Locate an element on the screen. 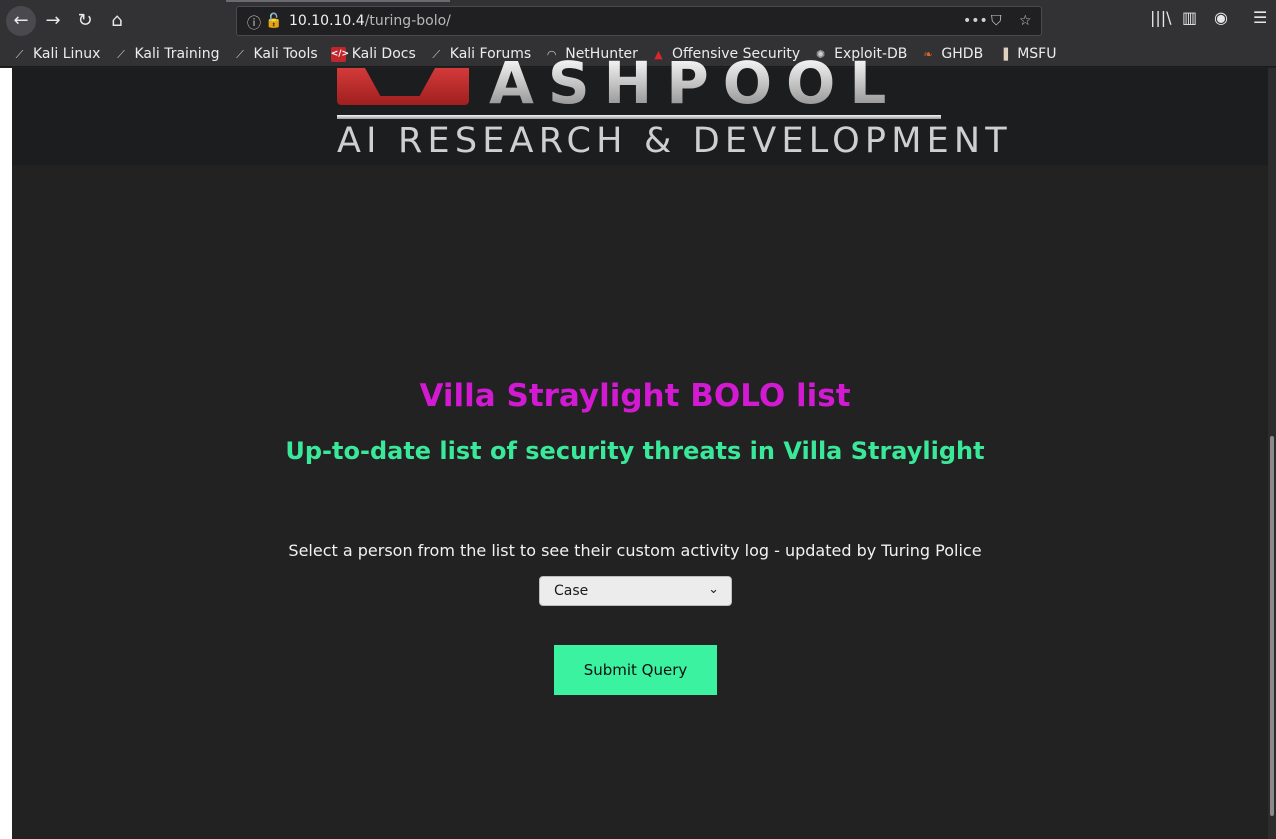  logo-tagline: AI RESEARCH & DEVELOPMENT is located at coordinates (674, 141).